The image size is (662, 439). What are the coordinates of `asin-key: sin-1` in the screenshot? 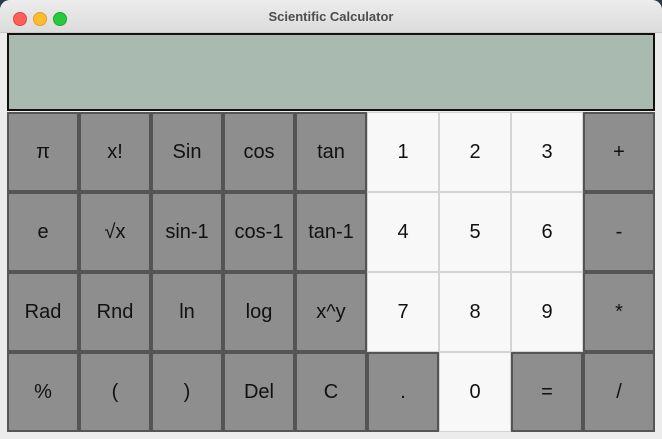 It's located at (187, 232).